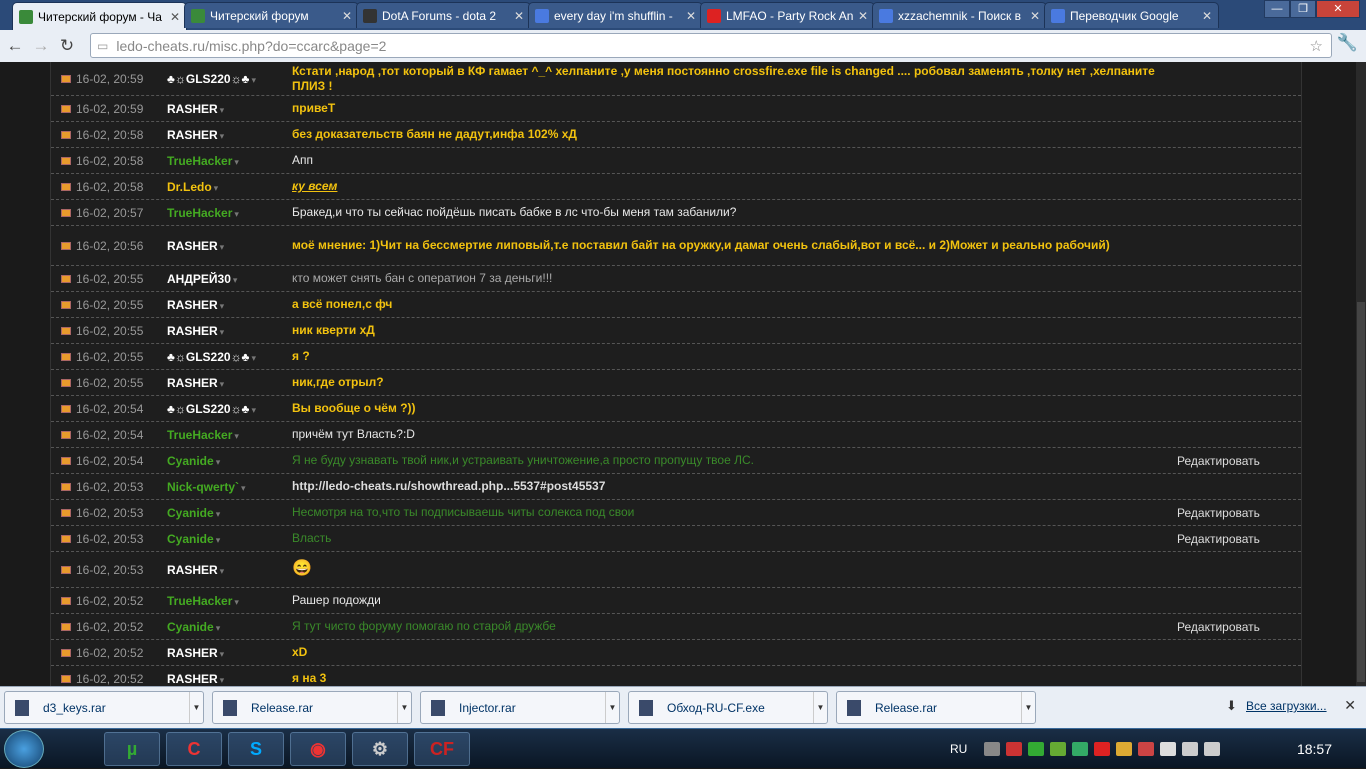  Describe the element at coordinates (318, 749) in the screenshot. I see `chrome-icon: ◉` at that location.